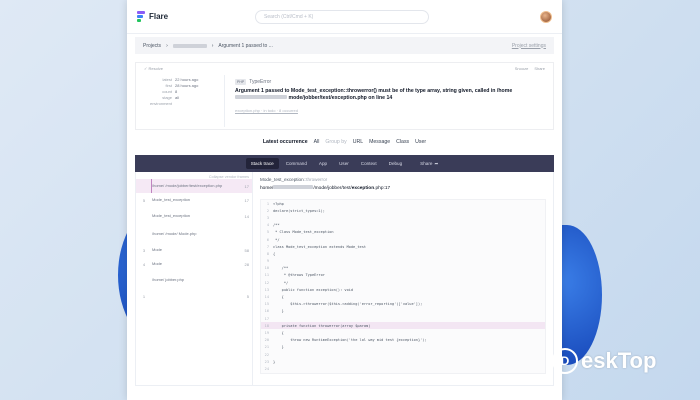 This screenshot has height=400, width=700. I want to click on tab-debug: Debug, so click(396, 163).